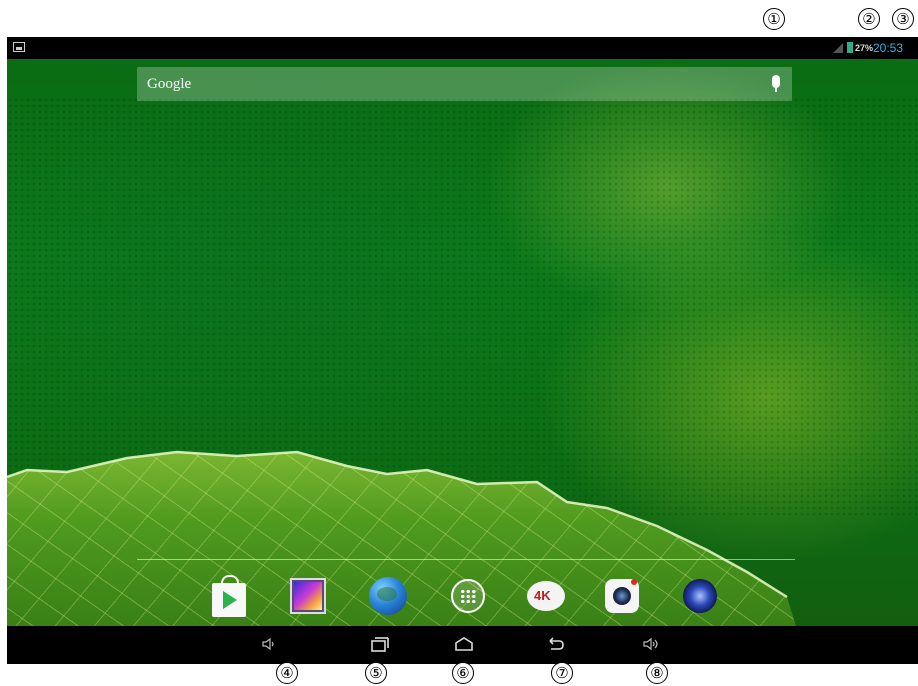 Image resolution: width=918 pixels, height=686 pixels. What do you see at coordinates (542, 595) in the screenshot?
I see `4k-badge-text: 4K` at bounding box center [542, 595].